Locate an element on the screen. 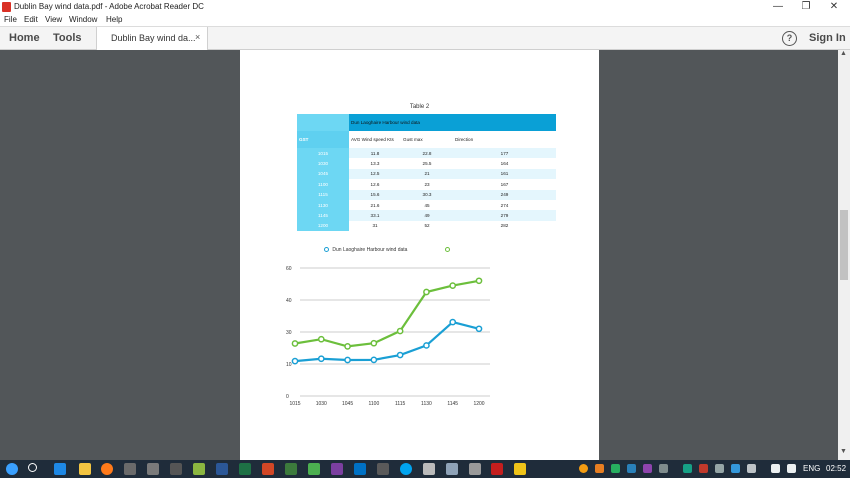 The width and height of the screenshot is (850, 478). restore-icon: ❐ is located at coordinates (806, 7).